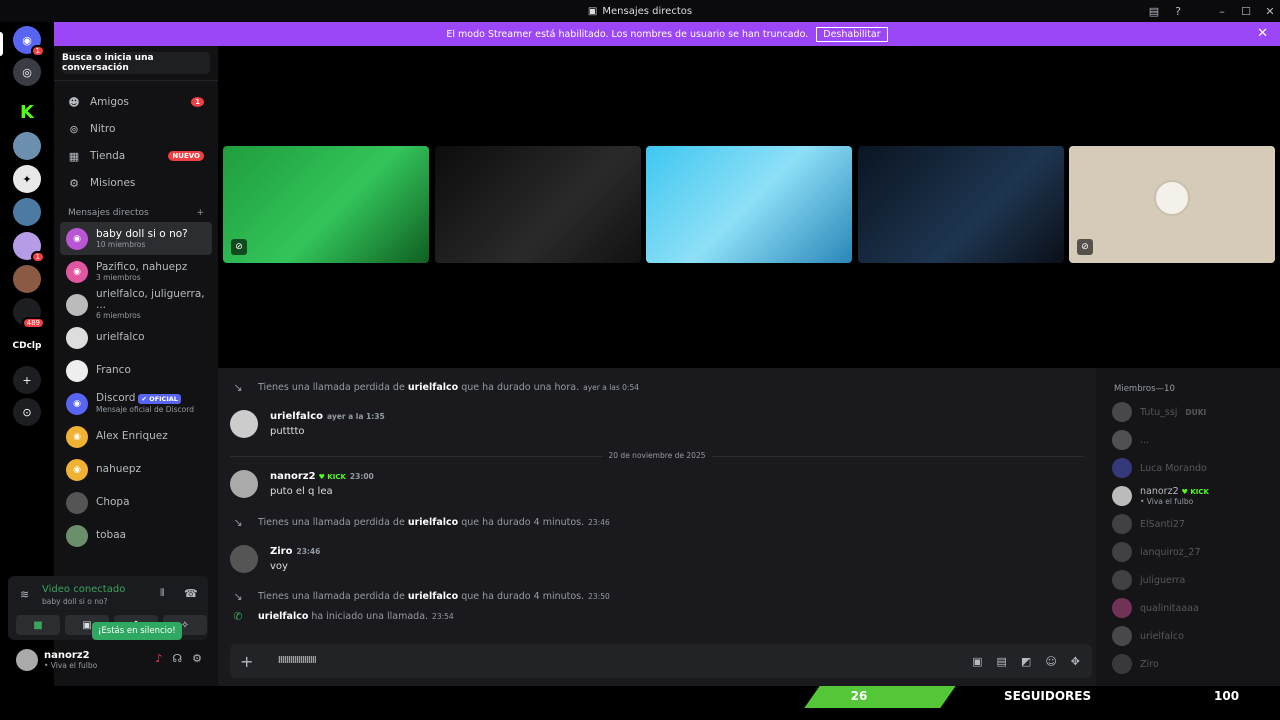 The height and width of the screenshot is (720, 1280). What do you see at coordinates (136, 129) in the screenshot?
I see `nav-nitro: ⊚ Nitro` at bounding box center [136, 129].